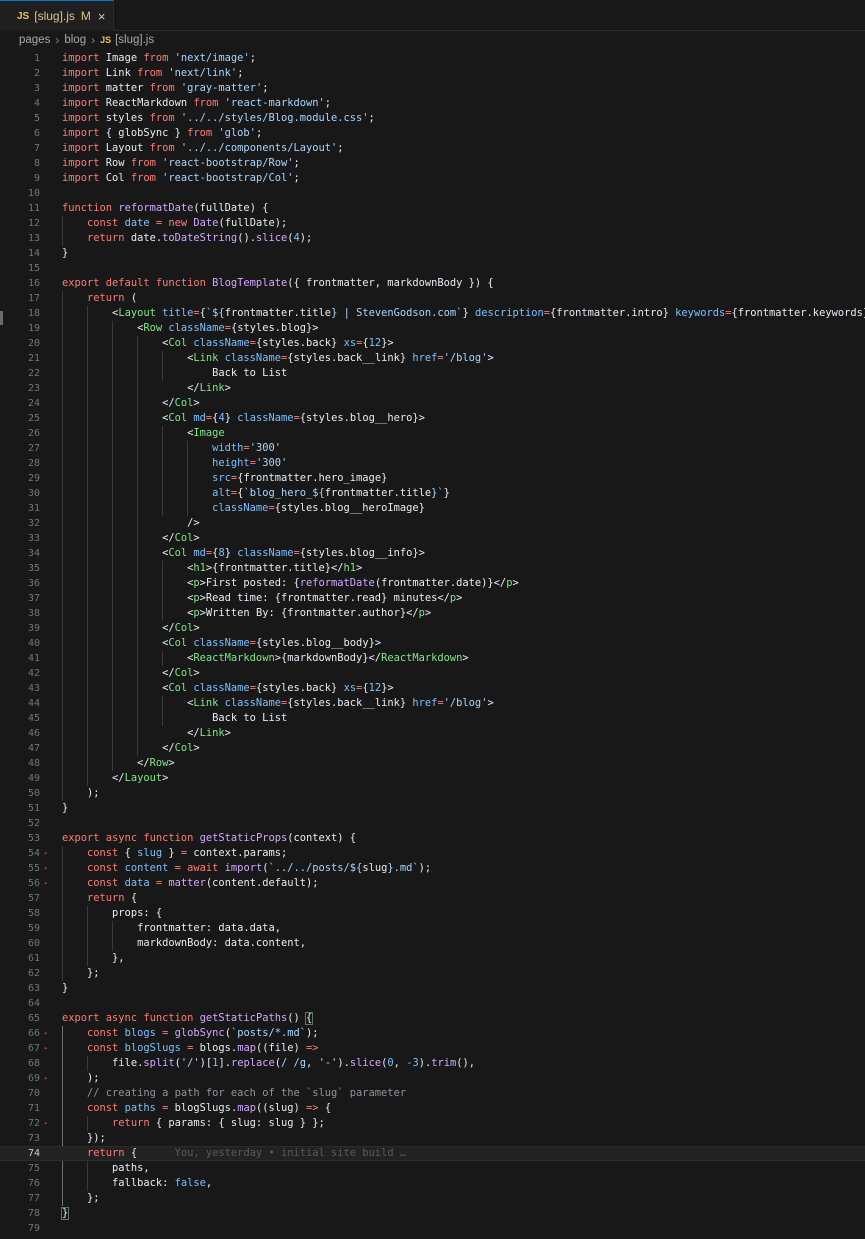 The width and height of the screenshot is (865, 1239). I want to click on code-line: 69 ▸ );, so click(432, 1078).